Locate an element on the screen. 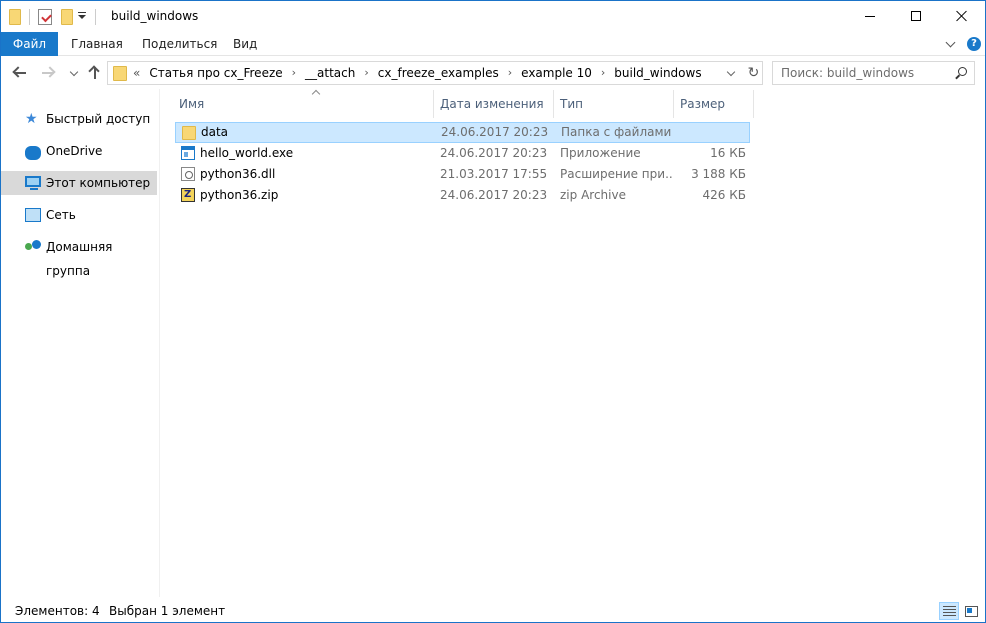 This screenshot has width=986, height=623. forward-arrow-icon is located at coordinates (48, 73).